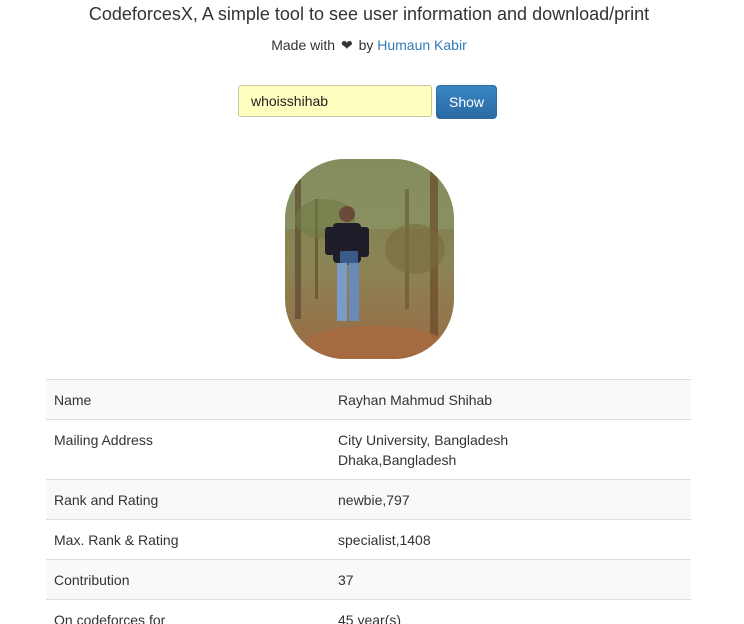 Image resolution: width=744 pixels, height=624 pixels. What do you see at coordinates (506, 579) in the screenshot?
I see `contribution-value: 37` at bounding box center [506, 579].